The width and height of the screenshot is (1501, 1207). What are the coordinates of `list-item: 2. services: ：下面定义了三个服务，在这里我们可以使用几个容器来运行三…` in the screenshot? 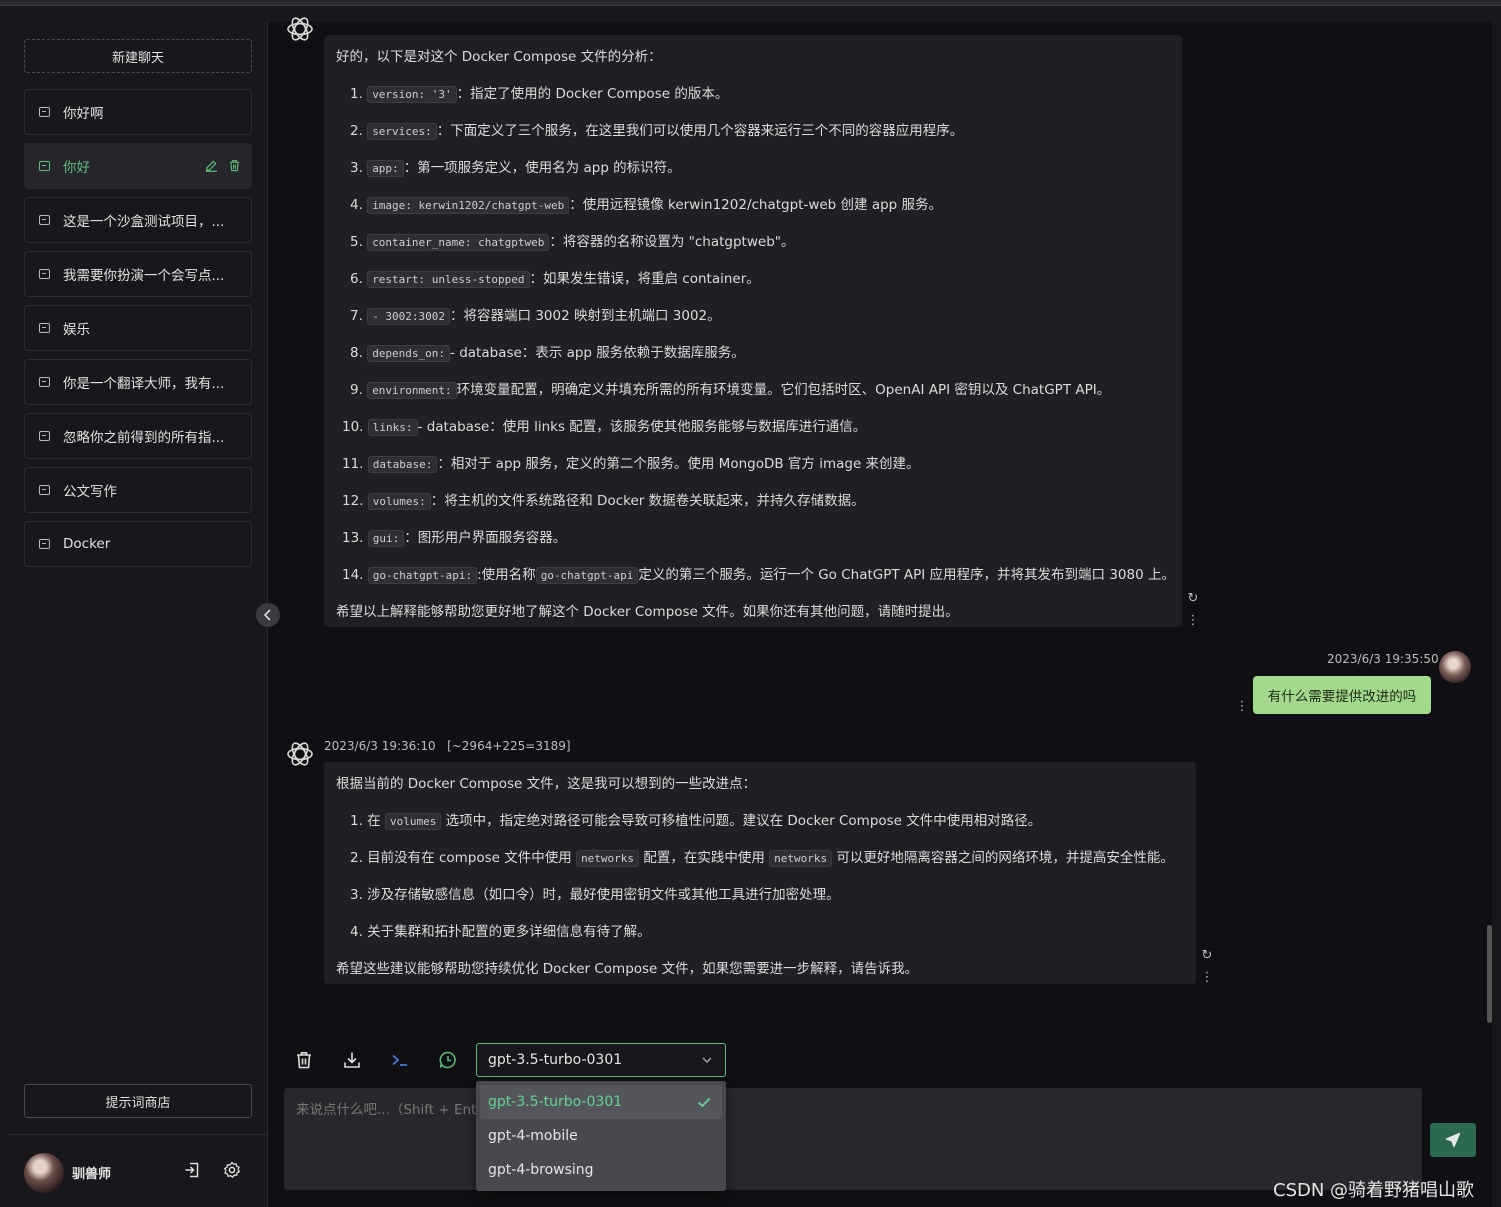 It's located at (657, 131).